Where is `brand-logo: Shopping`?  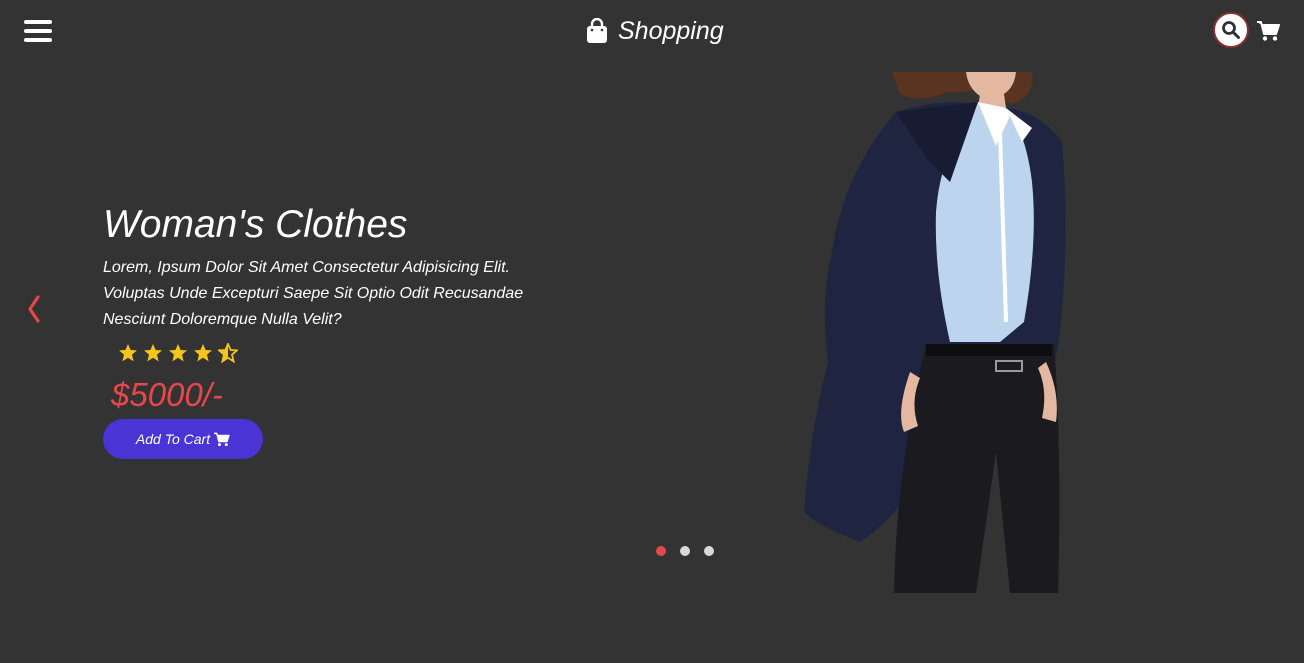 brand-logo: Shopping is located at coordinates (655, 31).